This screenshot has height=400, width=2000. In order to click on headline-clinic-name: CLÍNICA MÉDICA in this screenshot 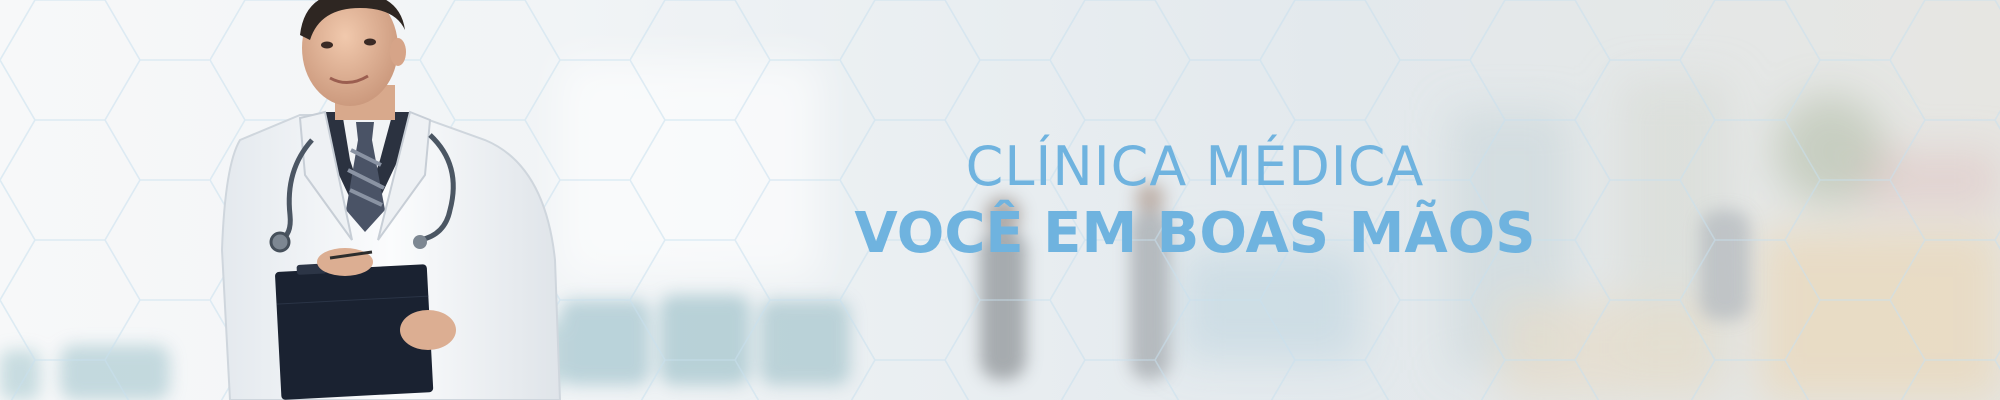, I will do `click(1195, 166)`.